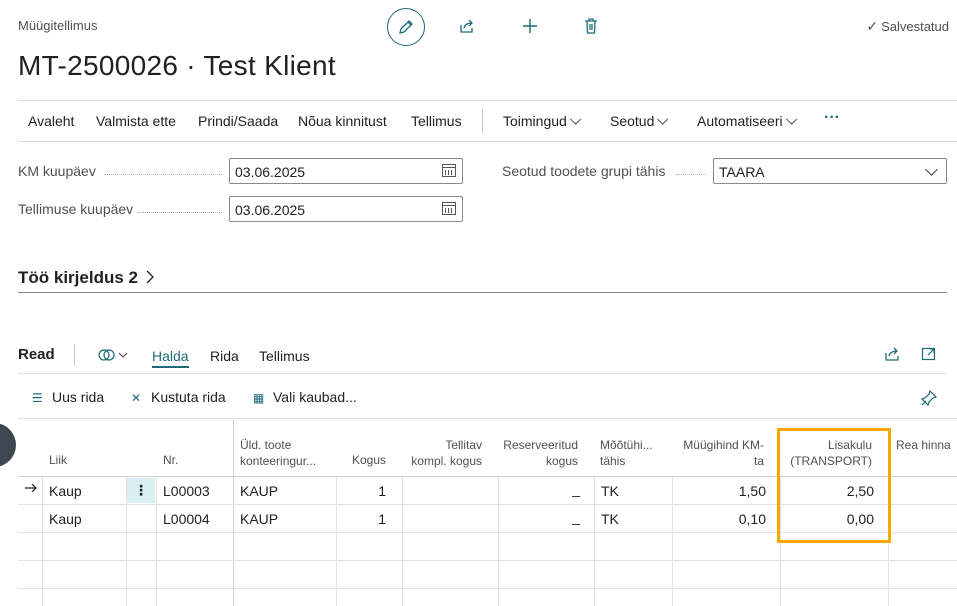 The width and height of the screenshot is (957, 606). I want to click on row-2-gen-posting: KAUP, so click(259, 519).